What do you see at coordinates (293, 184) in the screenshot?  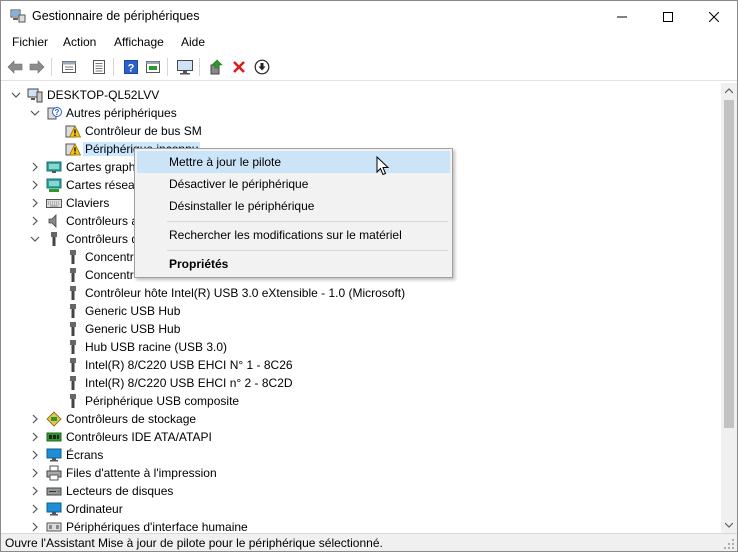 I see `menu-item-disable-device: Désactiver le périphérique` at bounding box center [293, 184].